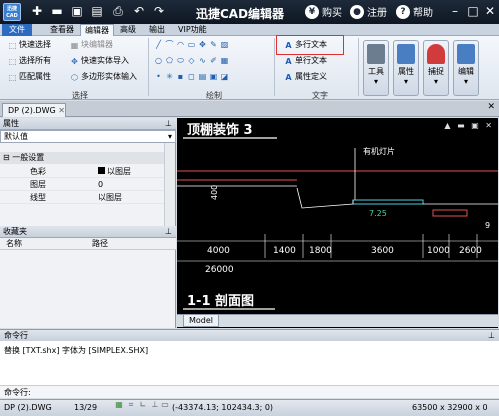 This screenshot has height=416, width=499. I want to click on region-icon: ◻, so click(191, 76).